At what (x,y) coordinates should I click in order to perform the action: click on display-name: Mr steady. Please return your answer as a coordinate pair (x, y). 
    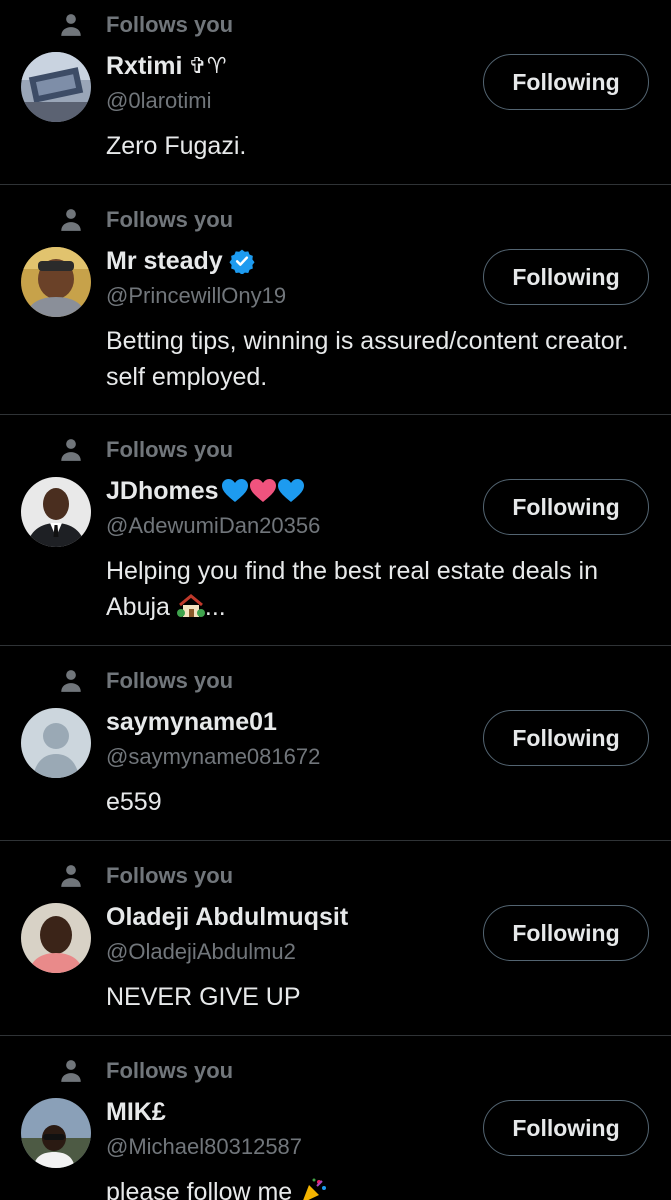
    Looking at the image, I should click on (164, 261).